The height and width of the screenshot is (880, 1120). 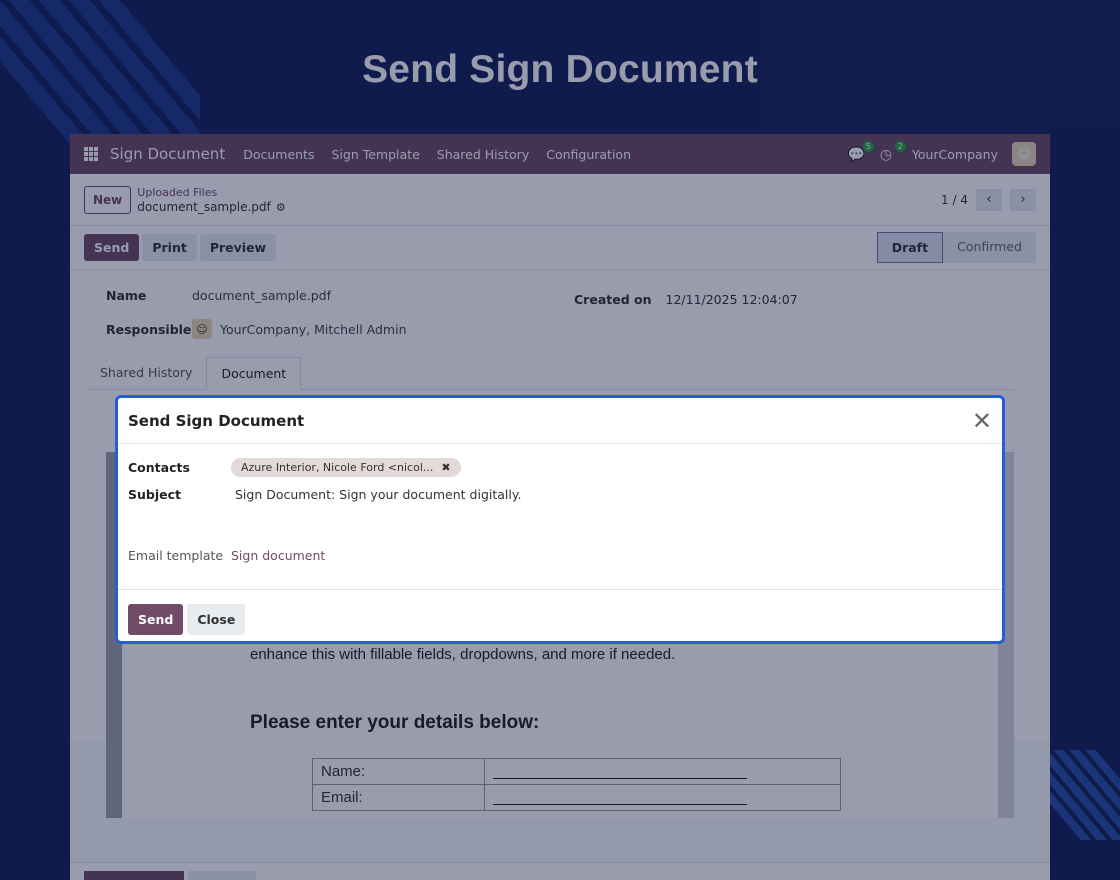 What do you see at coordinates (154, 494) in the screenshot?
I see `subject-label: Subject` at bounding box center [154, 494].